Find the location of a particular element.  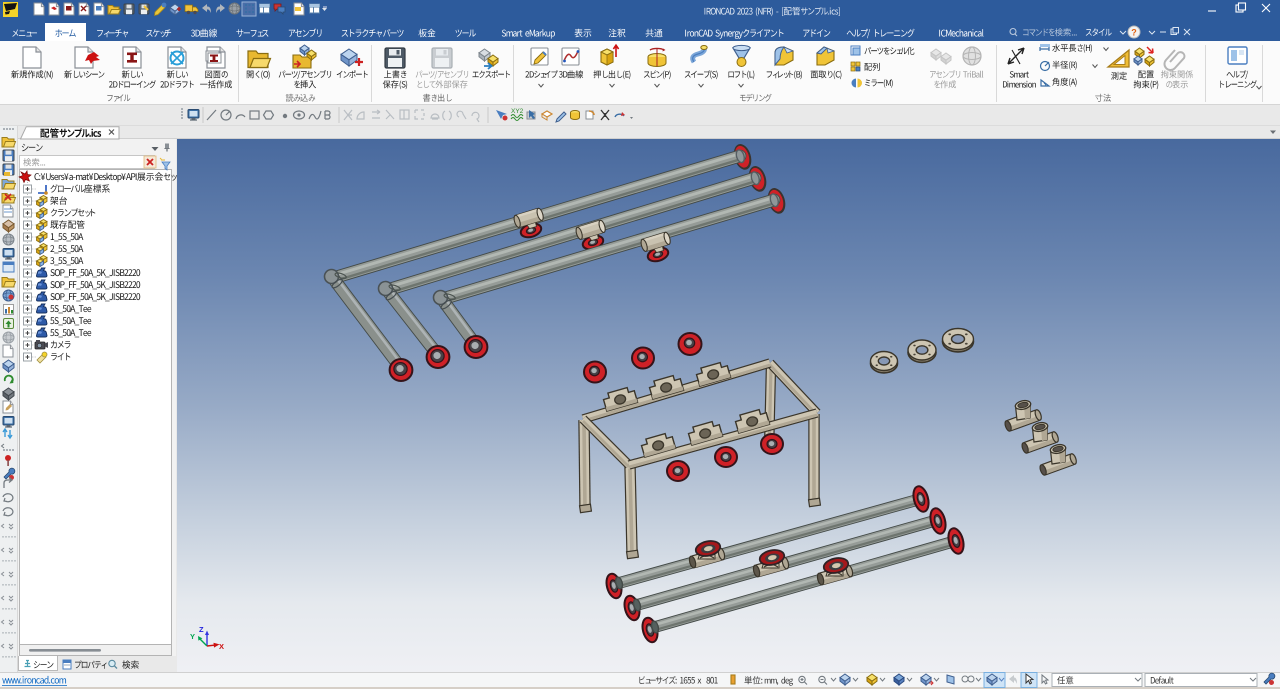

svg-text: XY2 is located at coordinates (517, 111).